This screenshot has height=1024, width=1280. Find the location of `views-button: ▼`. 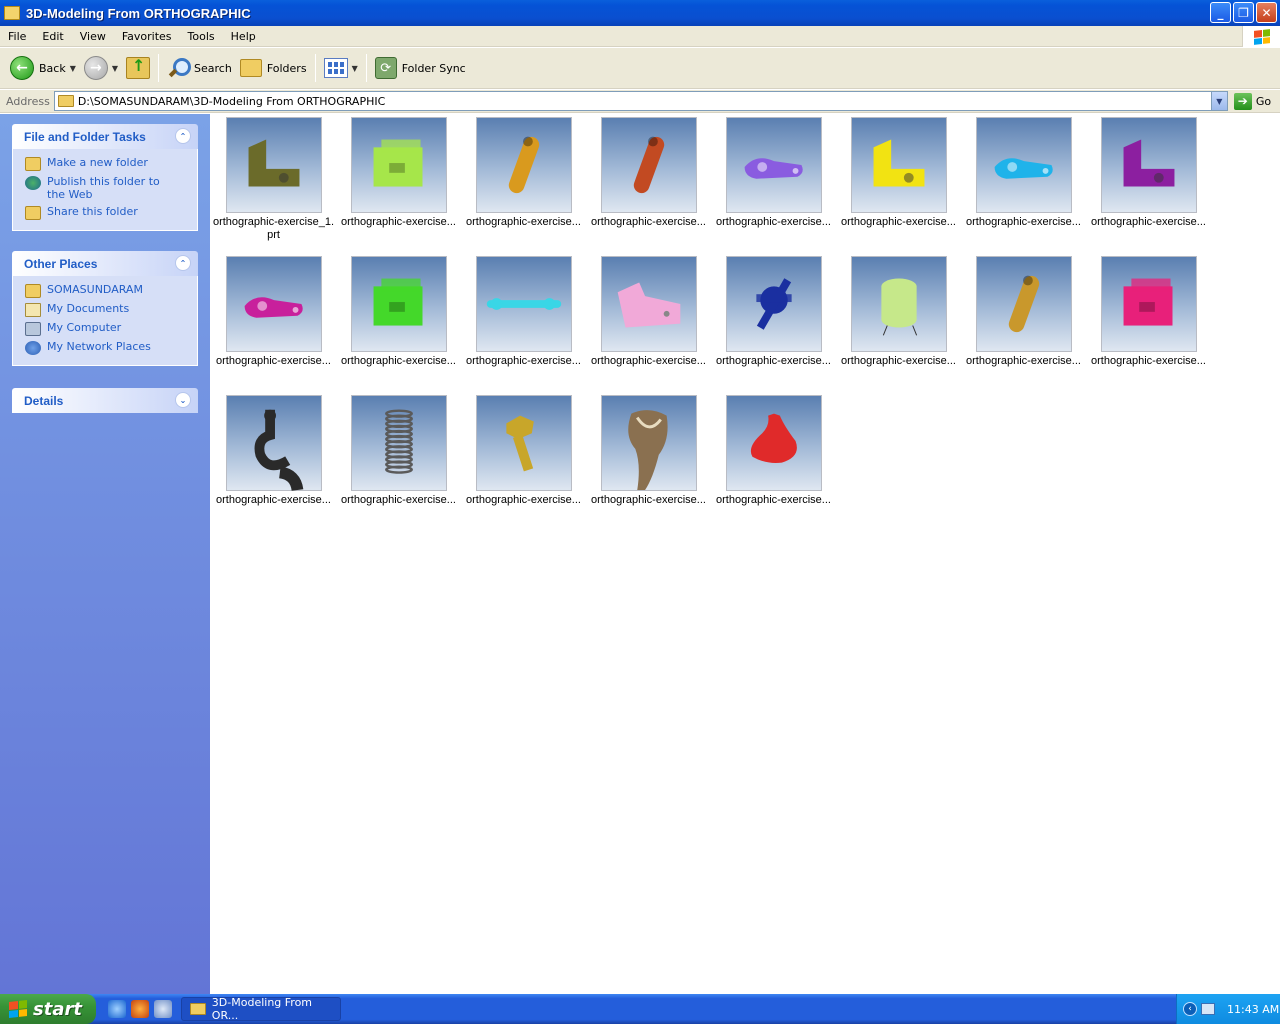

views-button: ▼ is located at coordinates (341, 68).